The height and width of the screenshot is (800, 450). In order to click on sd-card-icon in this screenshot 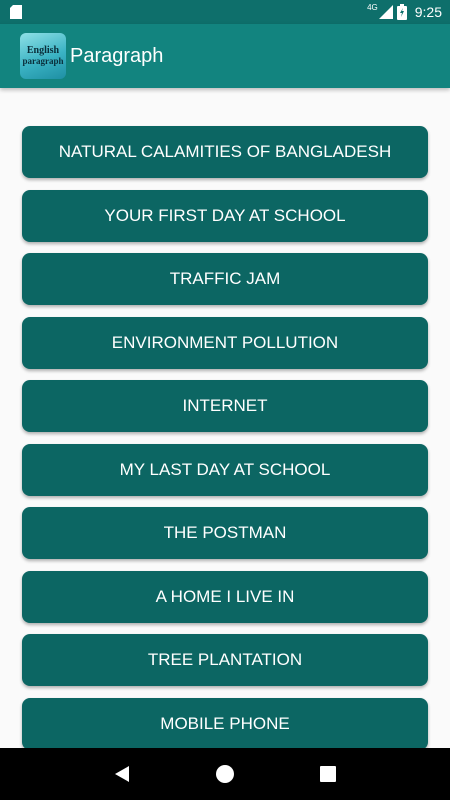, I will do `click(16, 12)`.